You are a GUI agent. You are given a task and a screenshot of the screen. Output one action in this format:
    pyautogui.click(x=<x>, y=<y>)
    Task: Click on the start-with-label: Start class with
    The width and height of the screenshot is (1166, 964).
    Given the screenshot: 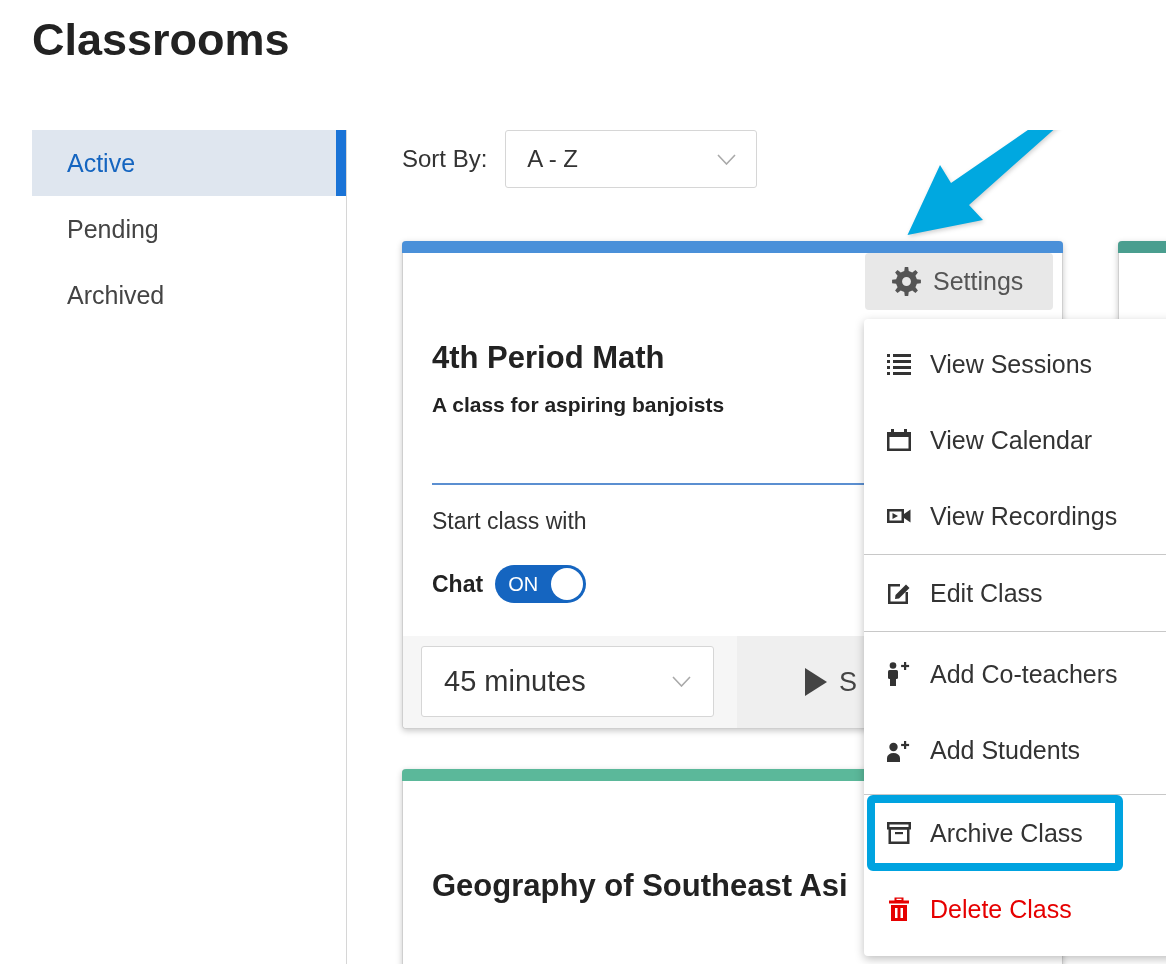 What is the action you would take?
    pyautogui.click(x=509, y=521)
    